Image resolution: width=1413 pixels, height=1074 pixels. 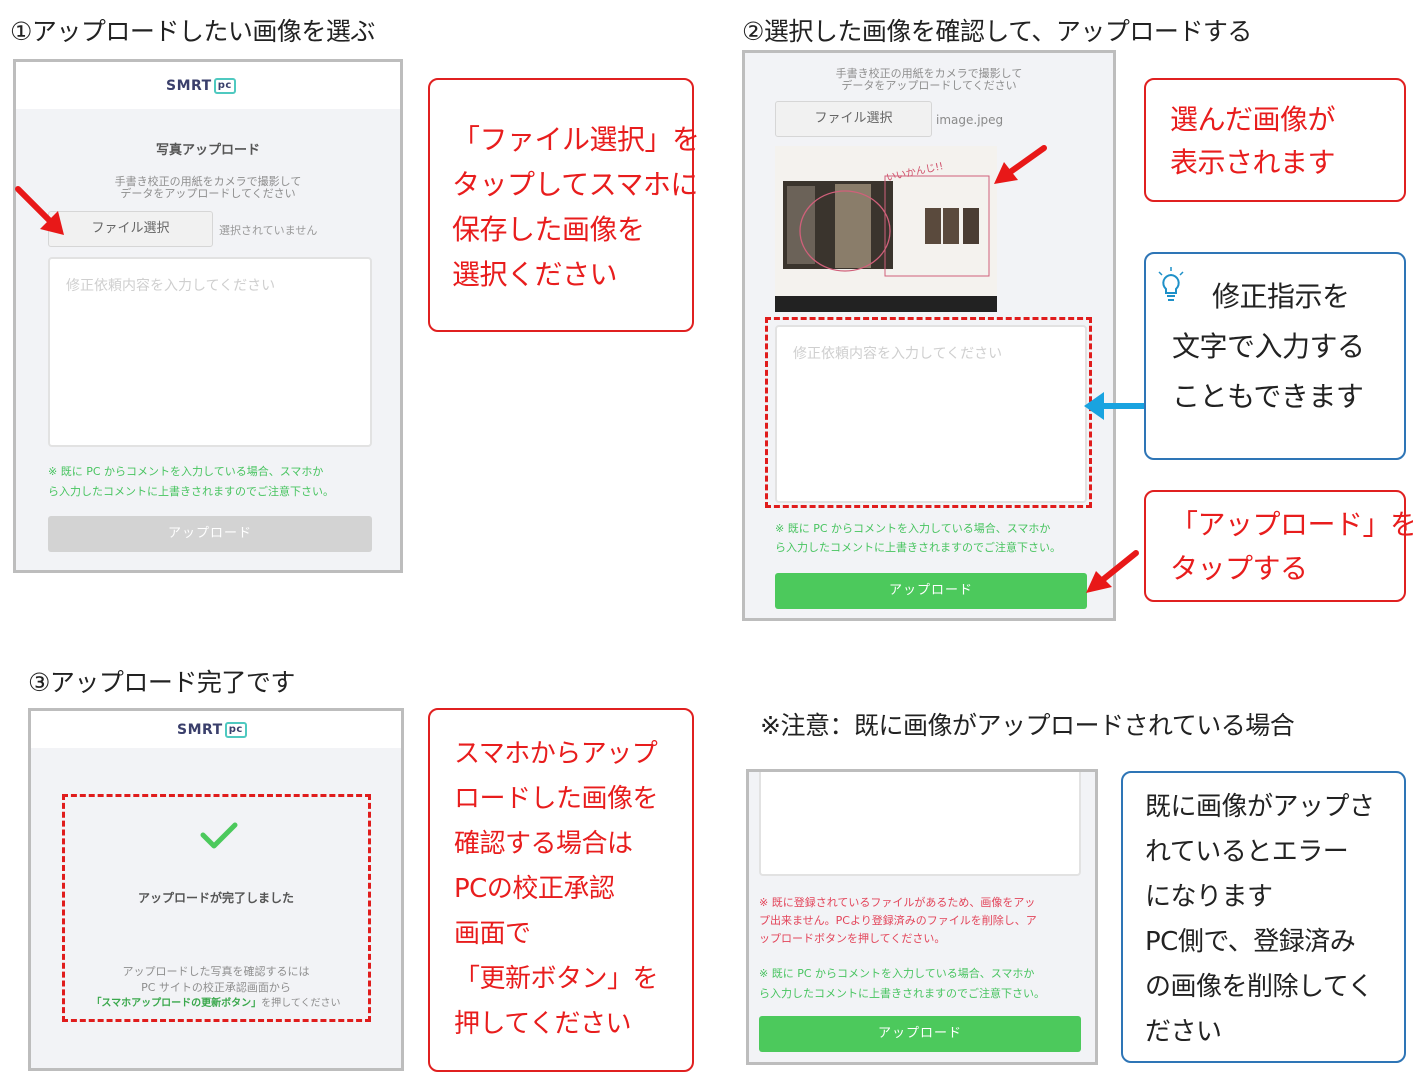 I want to click on callout-line: 保存した画像を, so click(x=548, y=229).